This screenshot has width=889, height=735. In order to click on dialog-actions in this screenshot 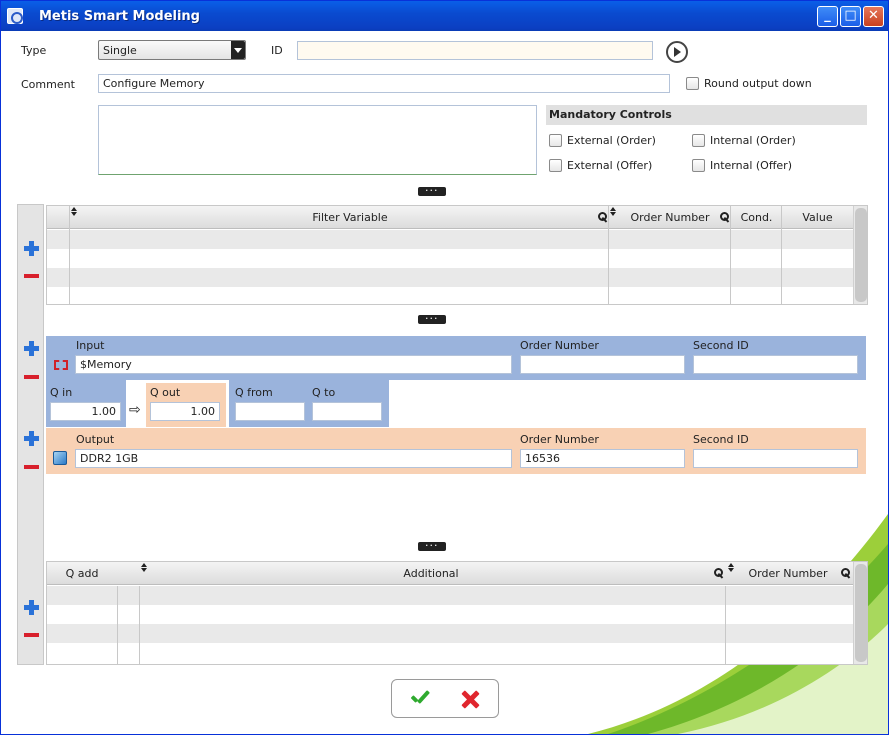, I will do `click(445, 698)`.